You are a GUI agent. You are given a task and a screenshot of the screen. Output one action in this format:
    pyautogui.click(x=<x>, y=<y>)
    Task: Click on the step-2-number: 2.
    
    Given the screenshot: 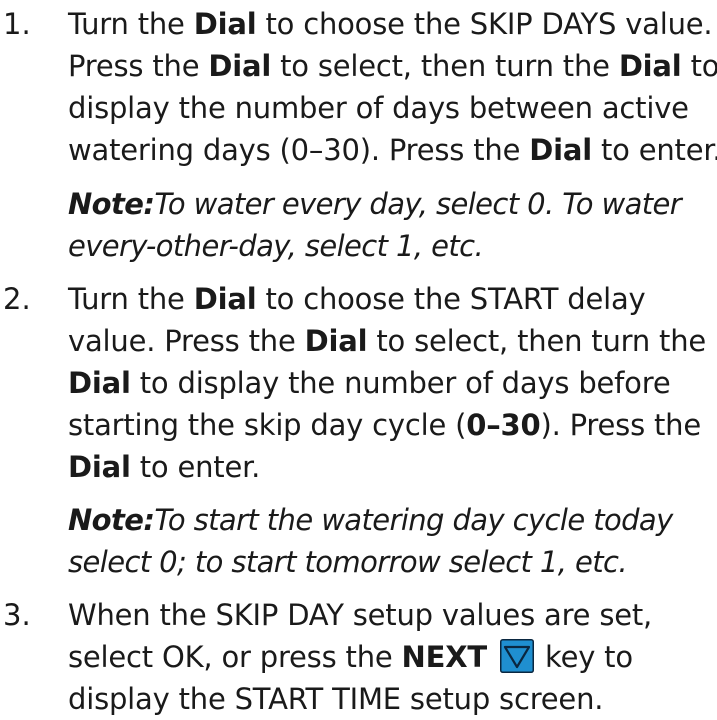 What is the action you would take?
    pyautogui.click(x=17, y=299)
    